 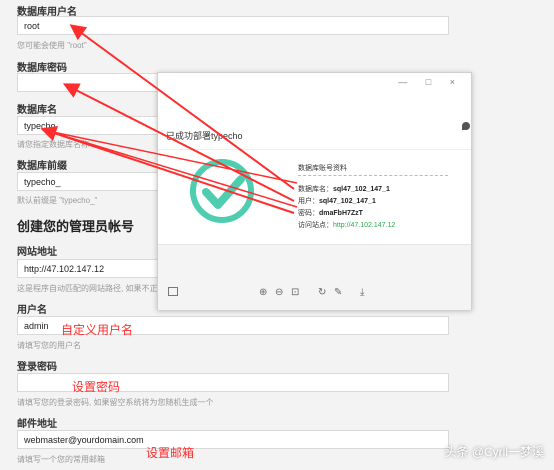 I want to click on annotation-password: 设置密码, so click(x=96, y=387).